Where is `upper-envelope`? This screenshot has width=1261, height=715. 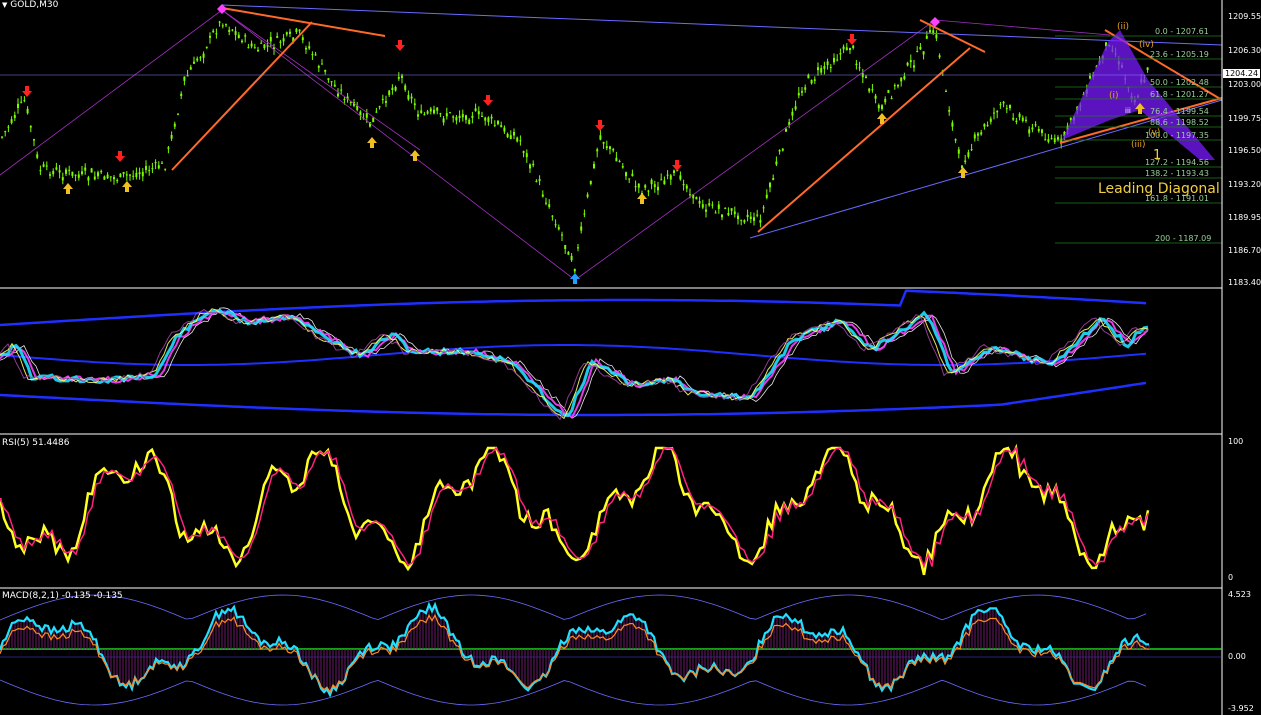 upper-envelope is located at coordinates (573, 308).